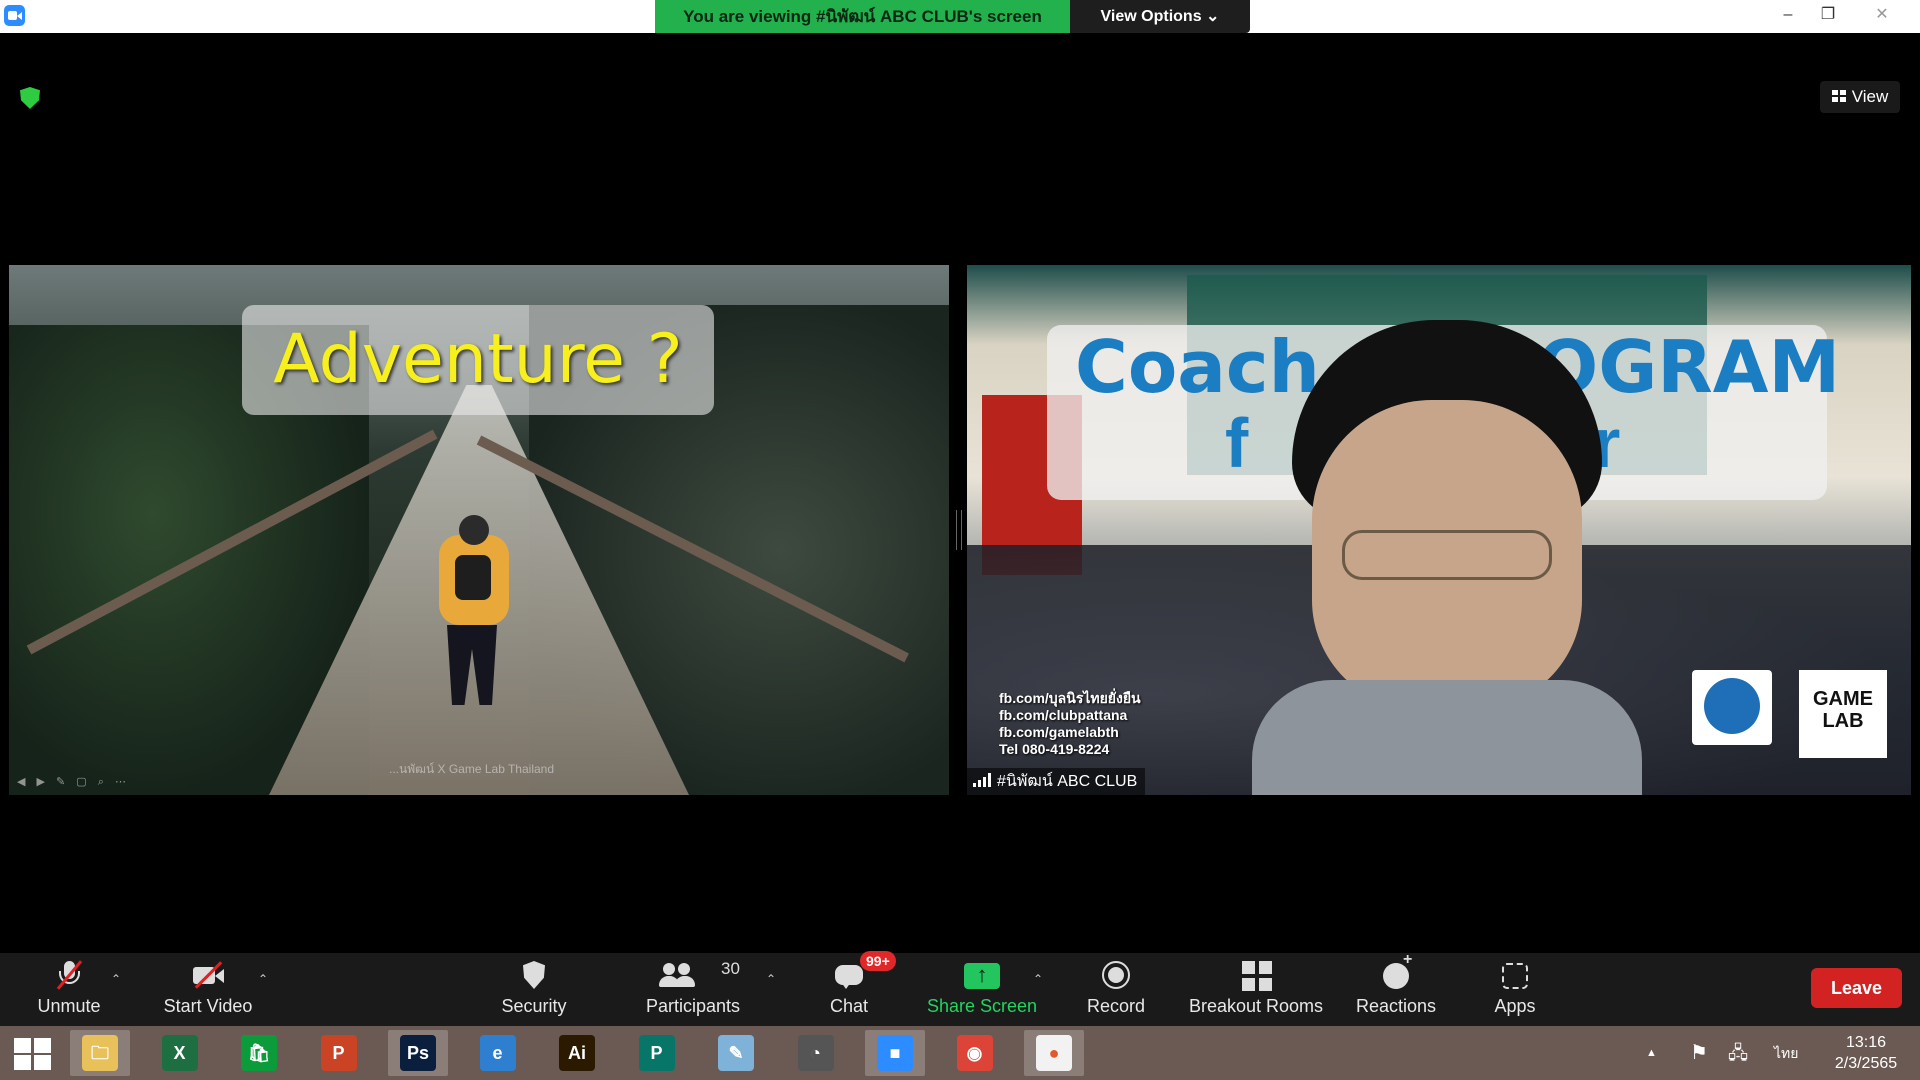 The image size is (1920, 1080). What do you see at coordinates (1257, 976) in the screenshot?
I see `breakout-rooms-icon` at bounding box center [1257, 976].